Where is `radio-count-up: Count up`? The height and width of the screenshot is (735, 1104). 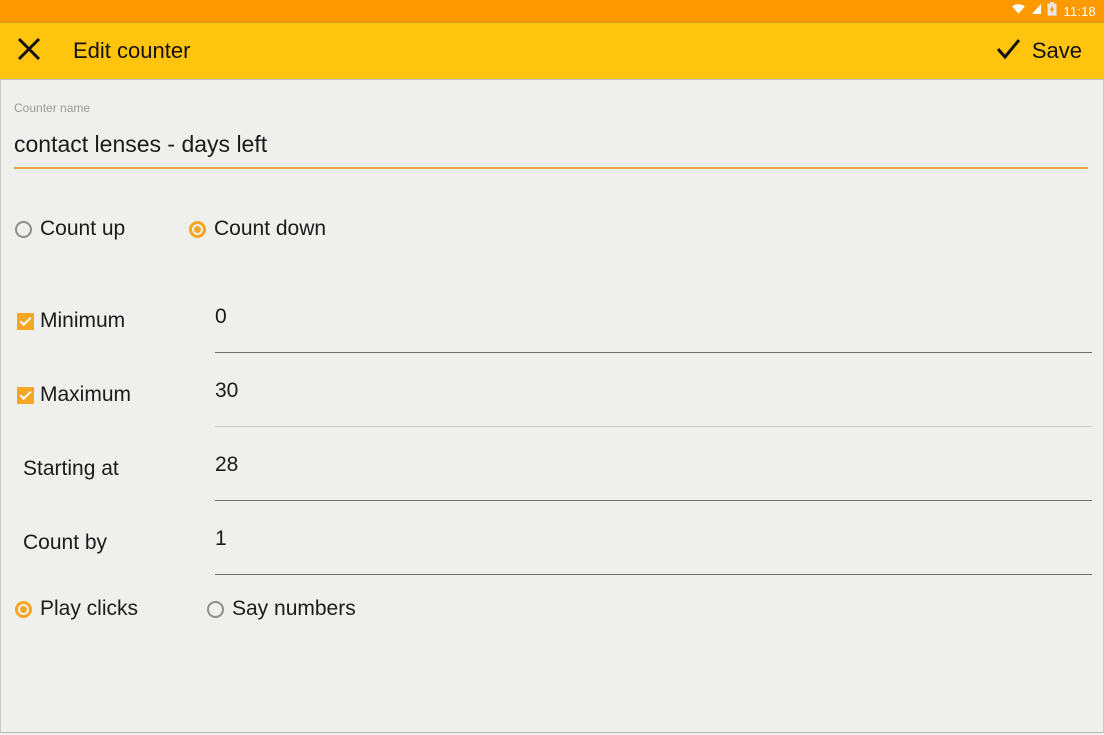 radio-count-up: Count up is located at coordinates (102, 229).